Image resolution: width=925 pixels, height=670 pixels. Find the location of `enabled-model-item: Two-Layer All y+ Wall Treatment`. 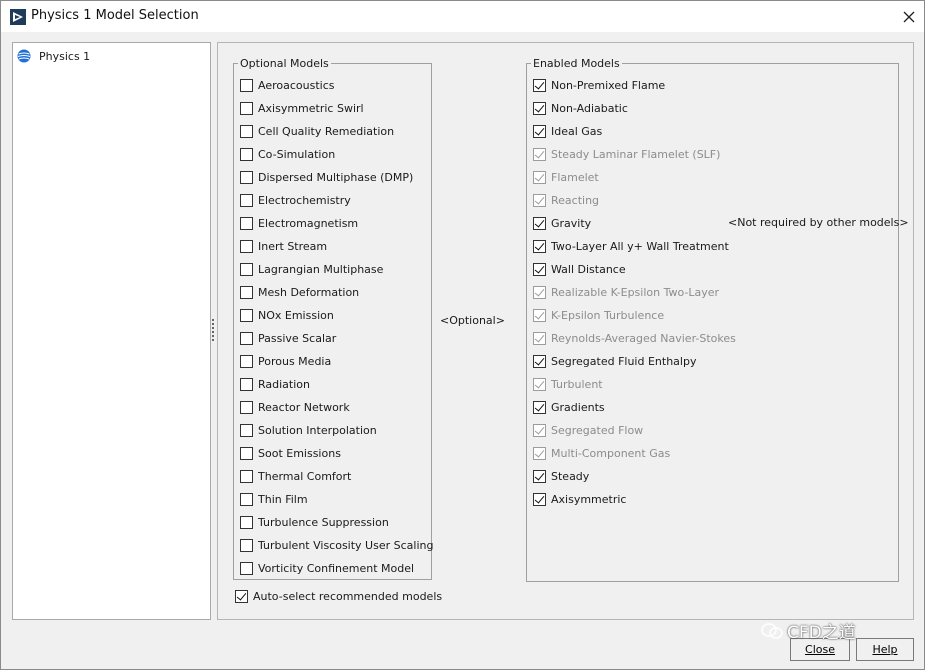

enabled-model-item: Two-Layer All y+ Wall Treatment is located at coordinates (631, 246).